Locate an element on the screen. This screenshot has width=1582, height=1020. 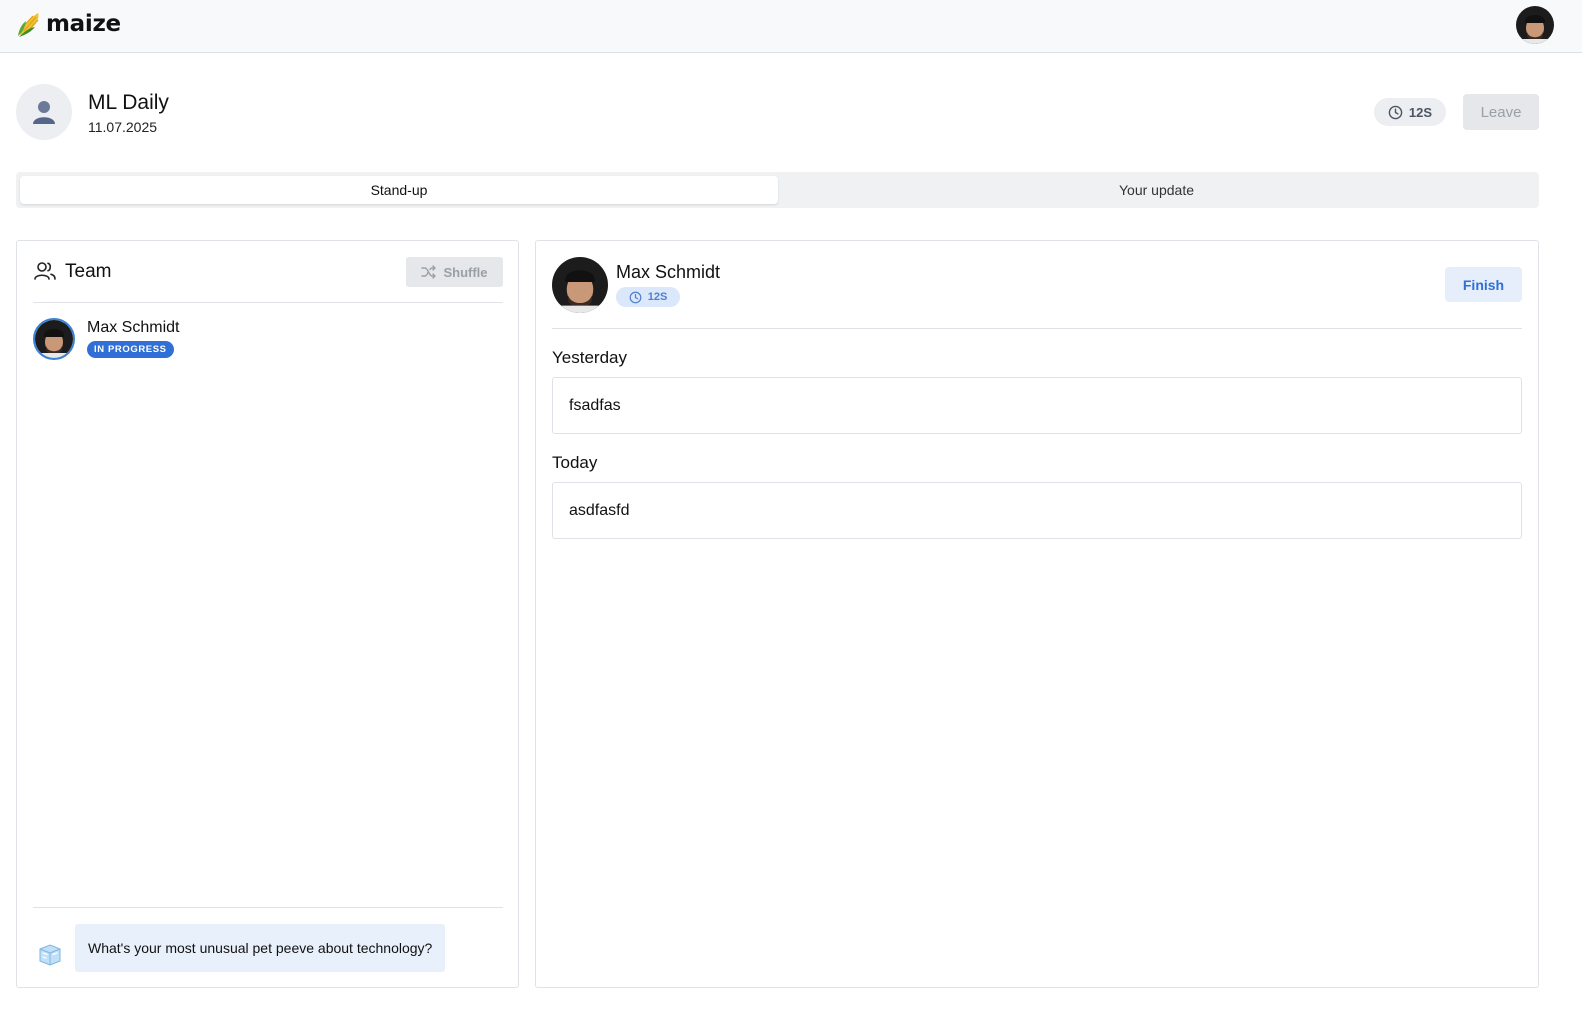
team-title: Team is located at coordinates (88, 271).